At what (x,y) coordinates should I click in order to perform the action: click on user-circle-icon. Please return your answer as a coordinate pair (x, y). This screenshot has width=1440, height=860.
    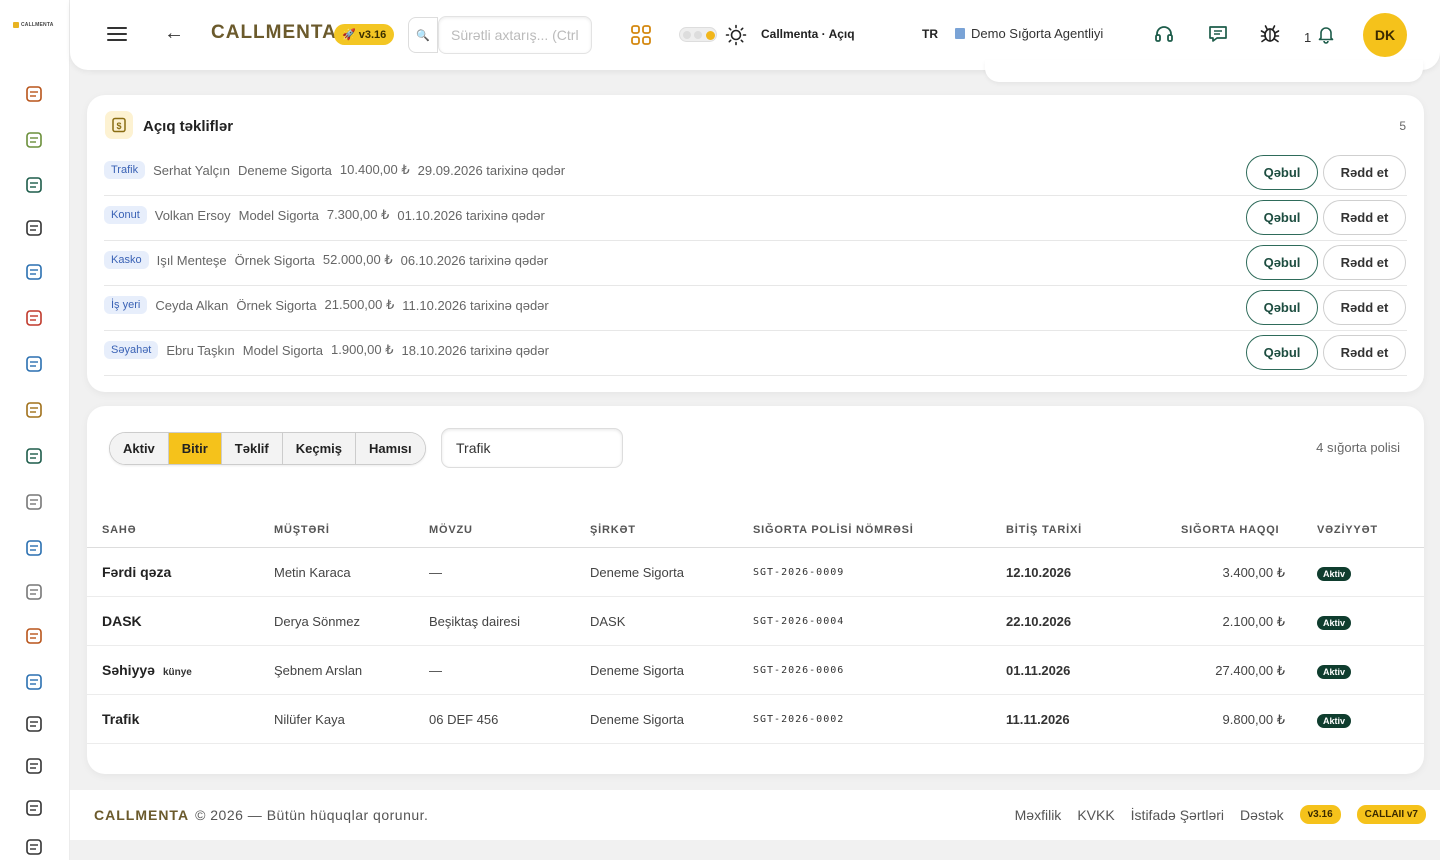
    Looking at the image, I should click on (34, 272).